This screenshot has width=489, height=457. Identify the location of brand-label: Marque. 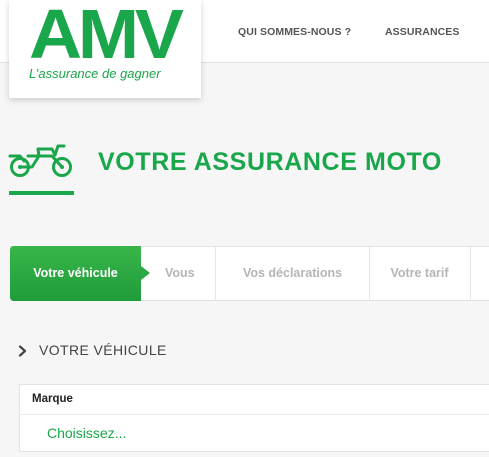
(52, 399).